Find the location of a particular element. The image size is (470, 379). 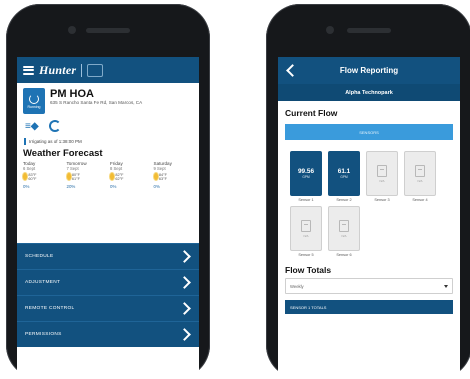

flow-value: 99.56 is located at coordinates (306, 171).